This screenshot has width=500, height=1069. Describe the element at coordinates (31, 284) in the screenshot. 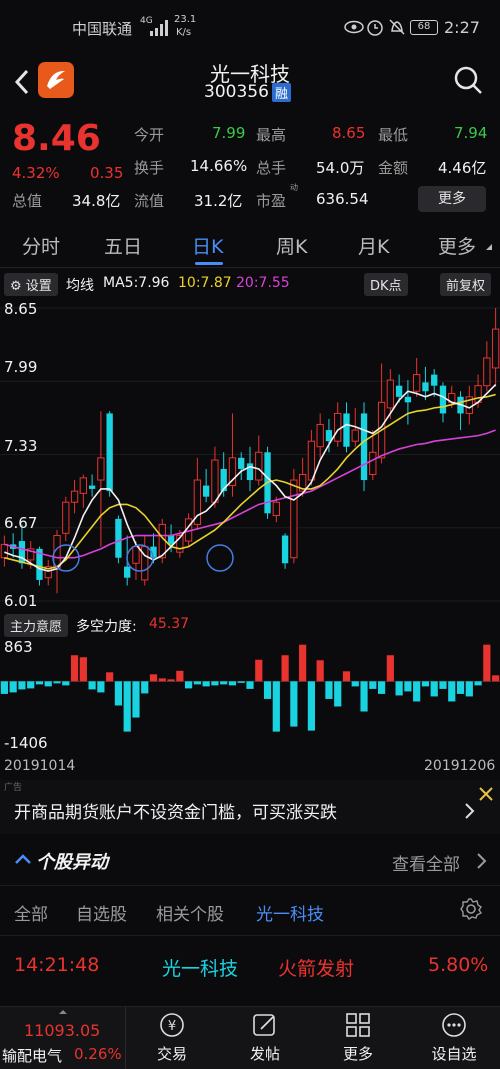

I see `chart-settings-button: ⚙ 设置` at that location.